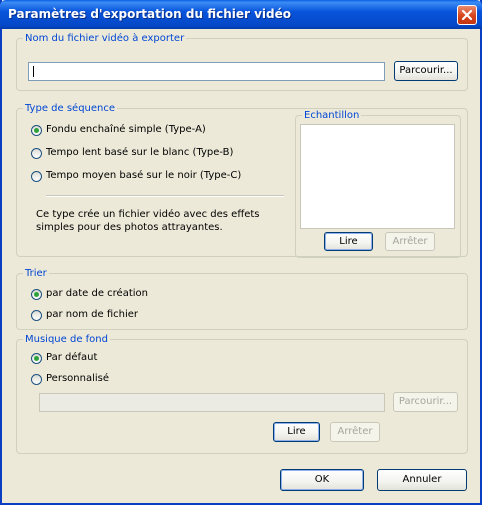 This screenshot has width=482, height=507. Describe the element at coordinates (296, 432) in the screenshot. I see `music-play-button: Lire` at that location.